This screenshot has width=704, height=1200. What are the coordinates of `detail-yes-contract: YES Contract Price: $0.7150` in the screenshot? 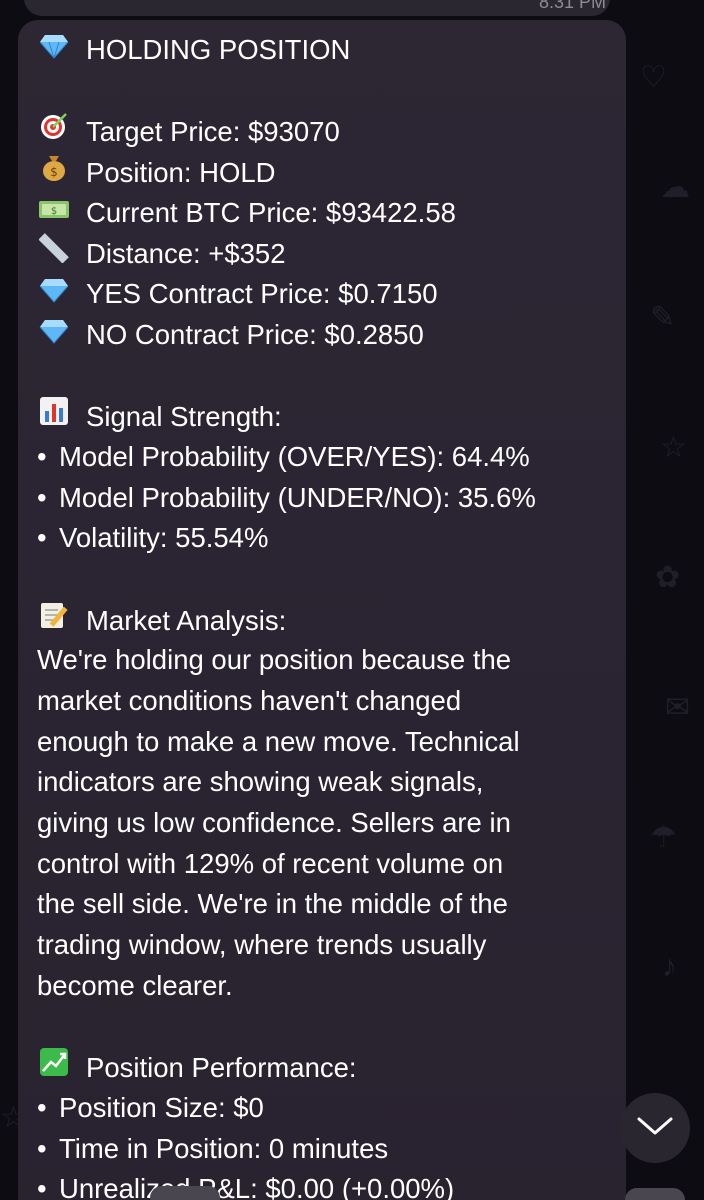 It's located at (327, 294).